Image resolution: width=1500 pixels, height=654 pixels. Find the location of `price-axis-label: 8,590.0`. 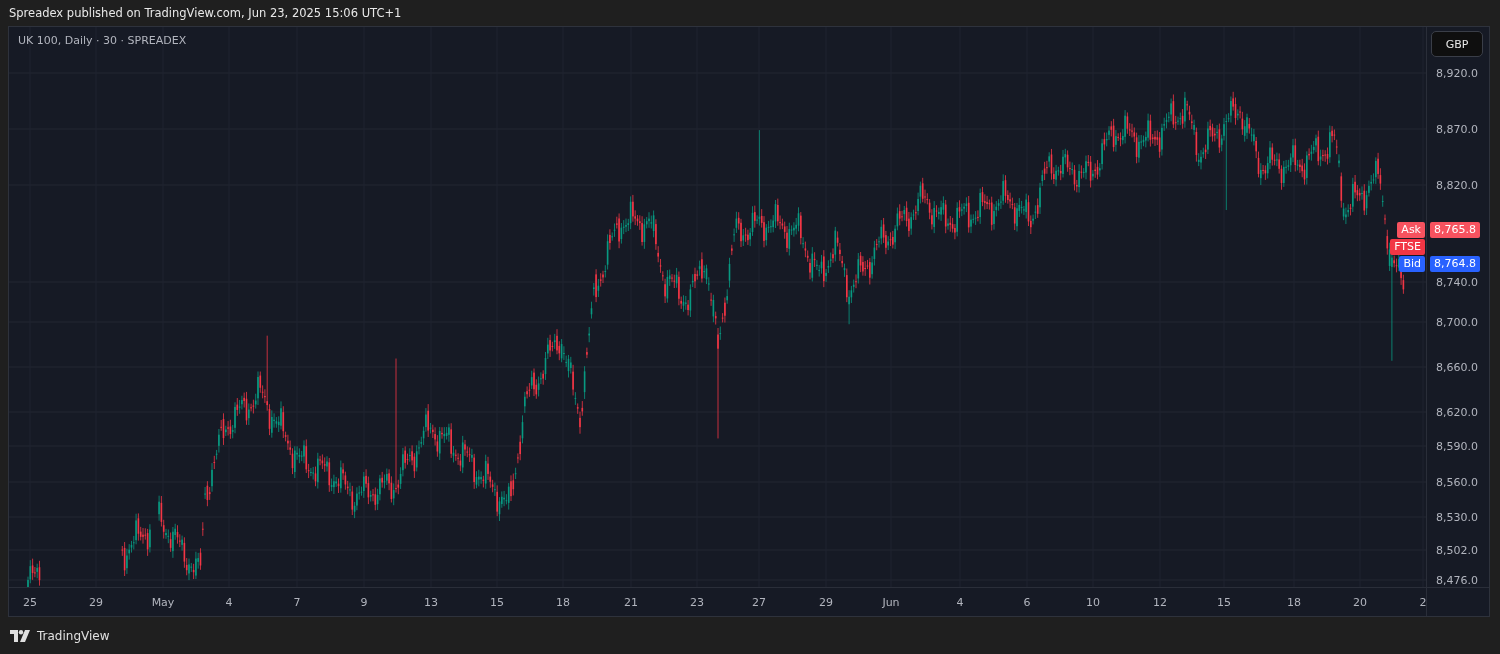

price-axis-label: 8,590.0 is located at coordinates (1457, 446).